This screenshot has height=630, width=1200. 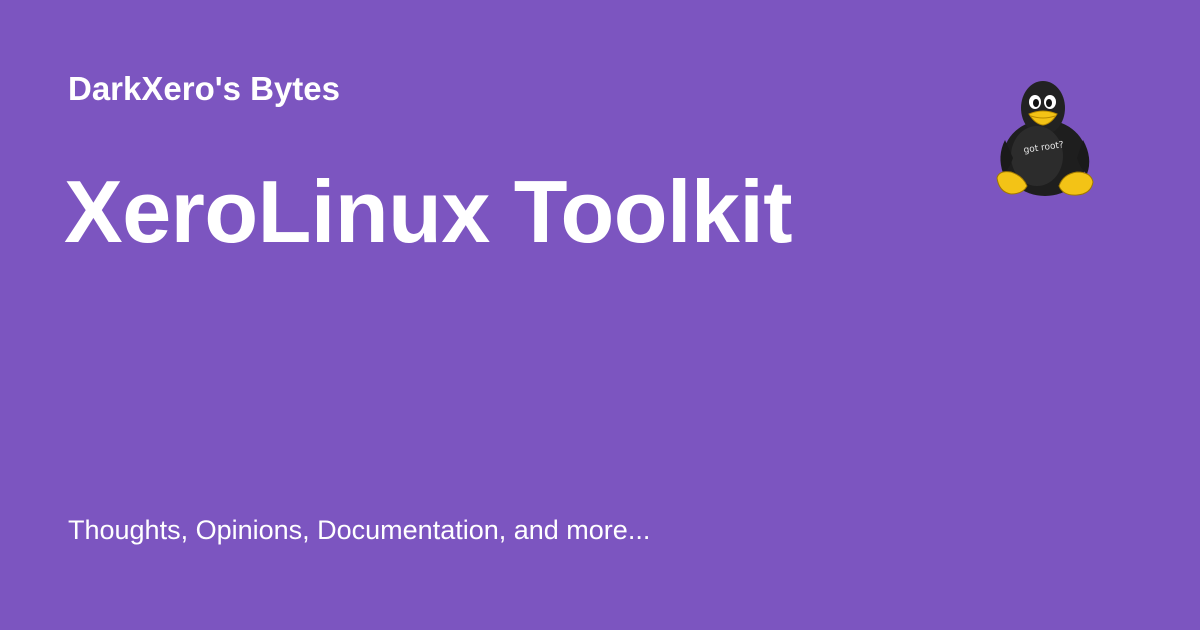 I want to click on site-name: DarkXero's Bytes, so click(x=204, y=88).